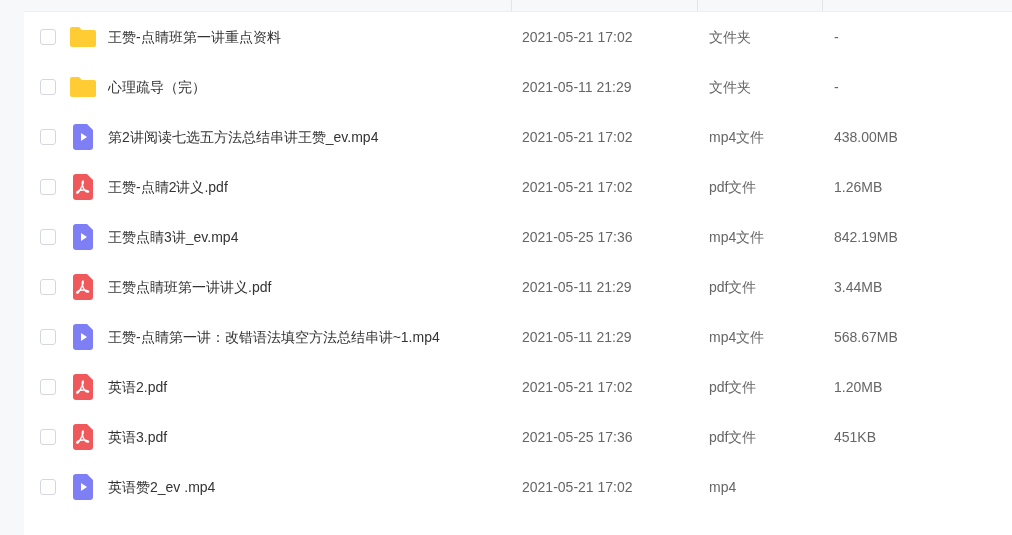 The image size is (1012, 535). What do you see at coordinates (168, 187) in the screenshot?
I see `file-name: 王赞-点睛2讲义.pdf` at bounding box center [168, 187].